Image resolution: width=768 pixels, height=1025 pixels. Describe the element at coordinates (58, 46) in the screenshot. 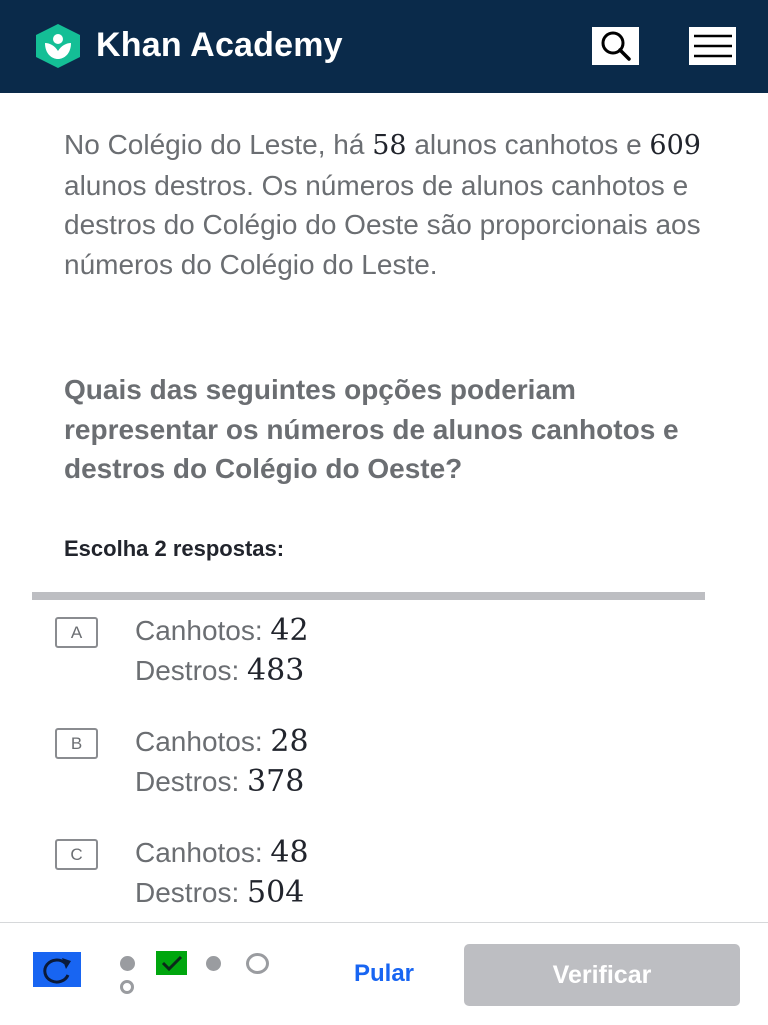

I see `khan-academy-logo-icon` at that location.